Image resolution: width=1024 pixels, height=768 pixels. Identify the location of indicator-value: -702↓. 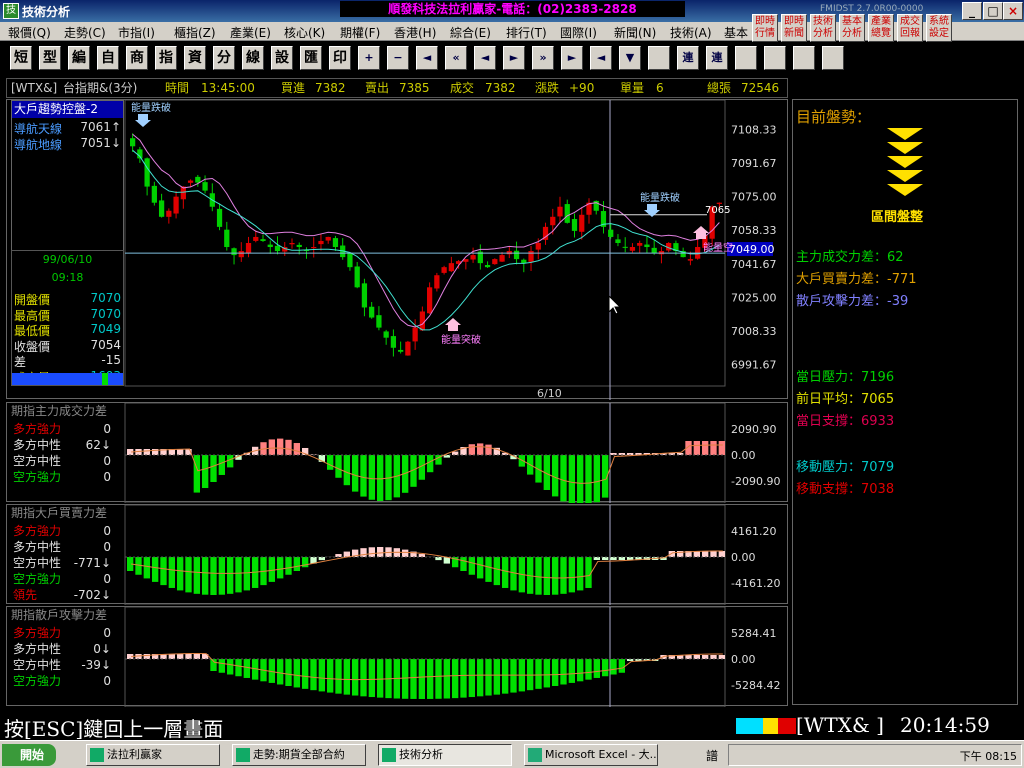
(92, 595).